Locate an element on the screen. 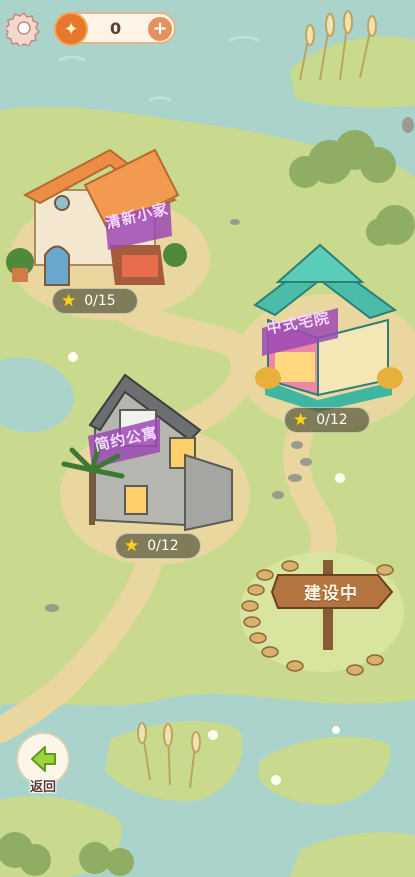  progress-badge-simple-apartment: ★ 0/12 is located at coordinates (158, 546).